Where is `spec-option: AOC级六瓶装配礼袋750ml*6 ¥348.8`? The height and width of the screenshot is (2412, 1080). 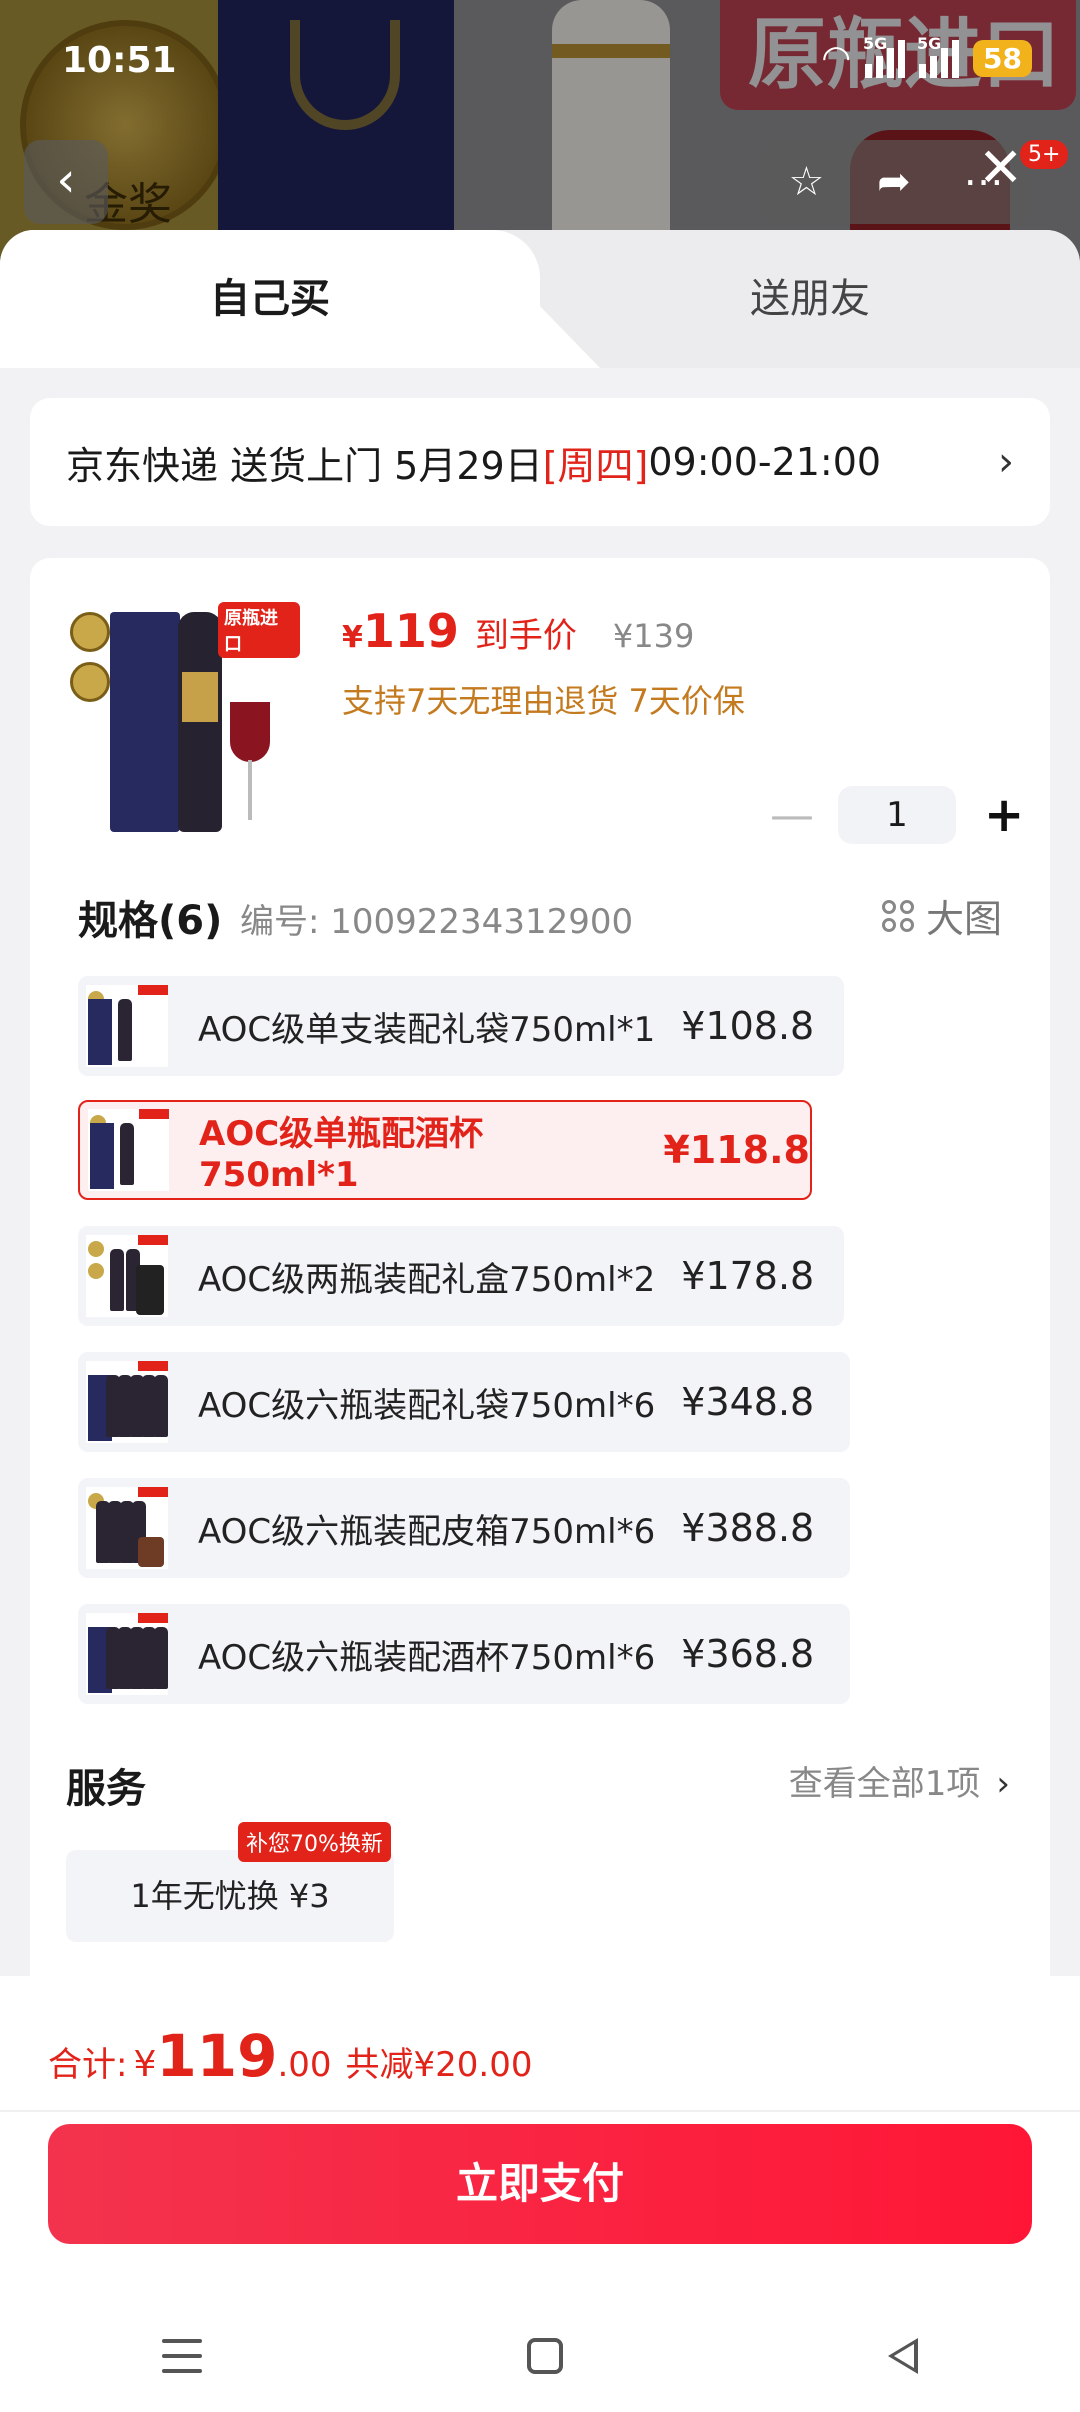
spec-option: AOC级六瓶装配礼袋750ml*6 ¥348.8 is located at coordinates (464, 1402).